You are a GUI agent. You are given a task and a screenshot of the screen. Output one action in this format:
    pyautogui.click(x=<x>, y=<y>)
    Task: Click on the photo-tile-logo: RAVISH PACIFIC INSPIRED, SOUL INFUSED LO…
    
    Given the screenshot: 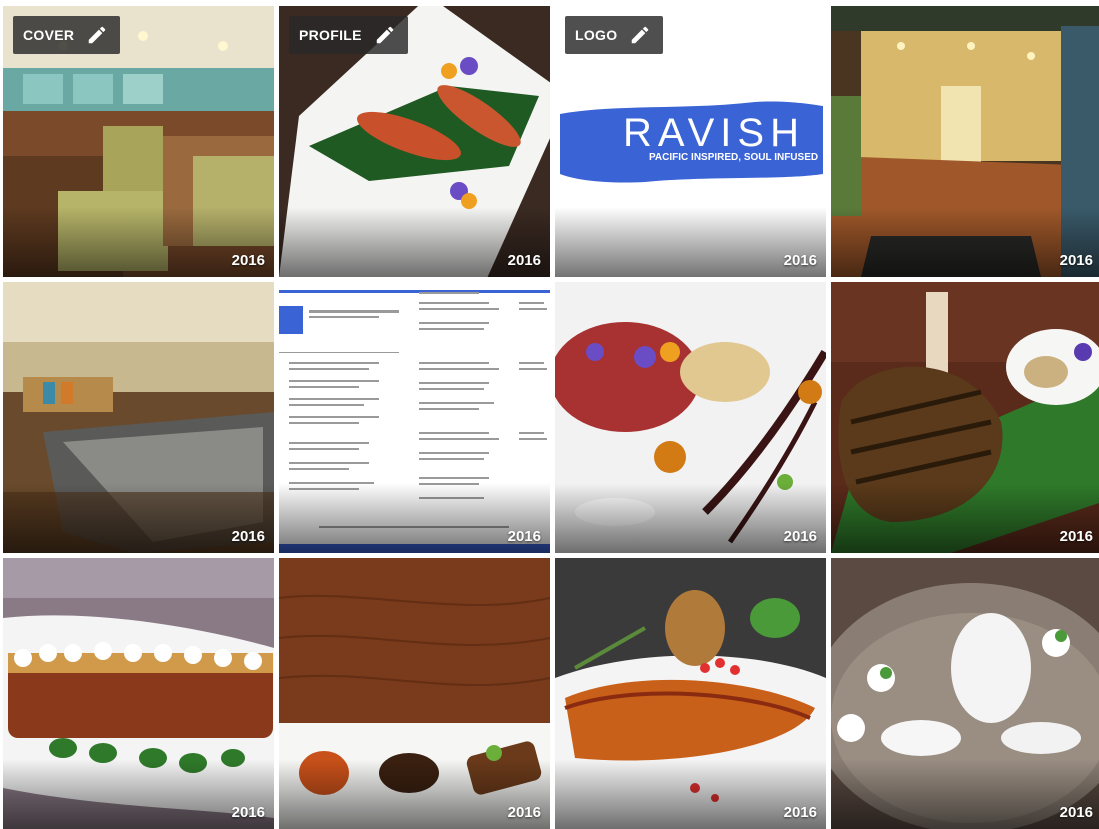 What is the action you would take?
    pyautogui.click(x=690, y=141)
    